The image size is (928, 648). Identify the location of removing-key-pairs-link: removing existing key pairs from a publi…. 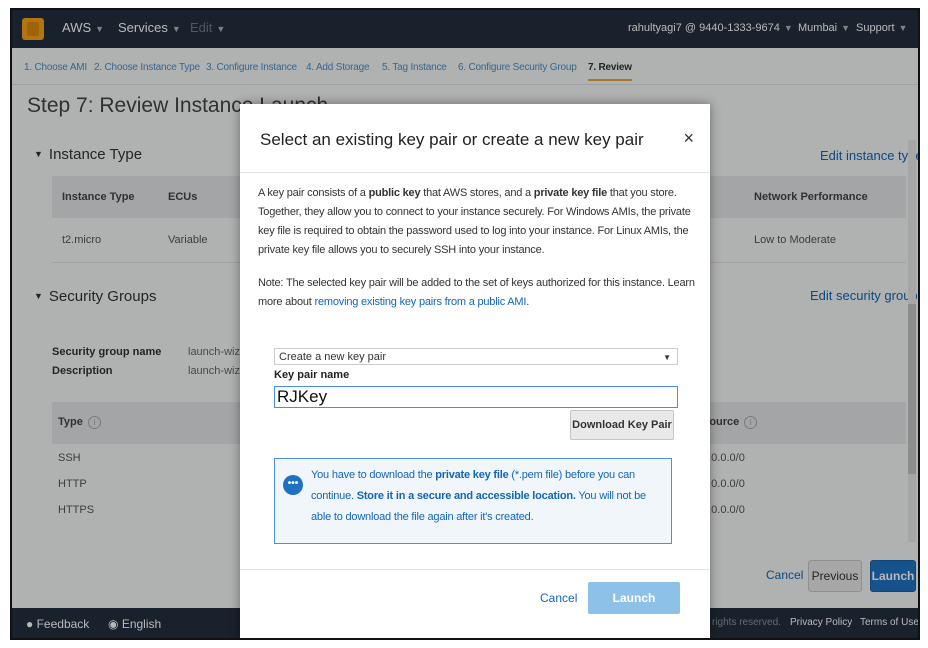
(421, 302).